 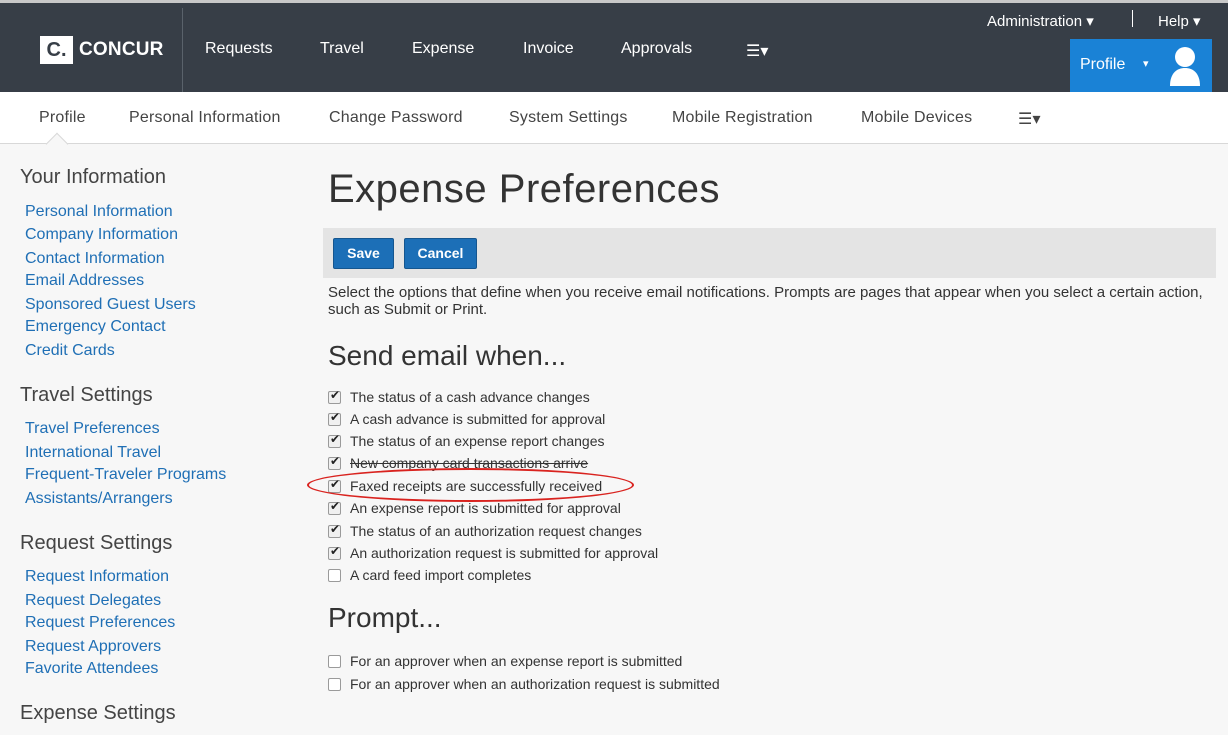 I want to click on sidebar-link-frequent-traveler-programs: Frequent-Traveler Programs, so click(x=125, y=475).